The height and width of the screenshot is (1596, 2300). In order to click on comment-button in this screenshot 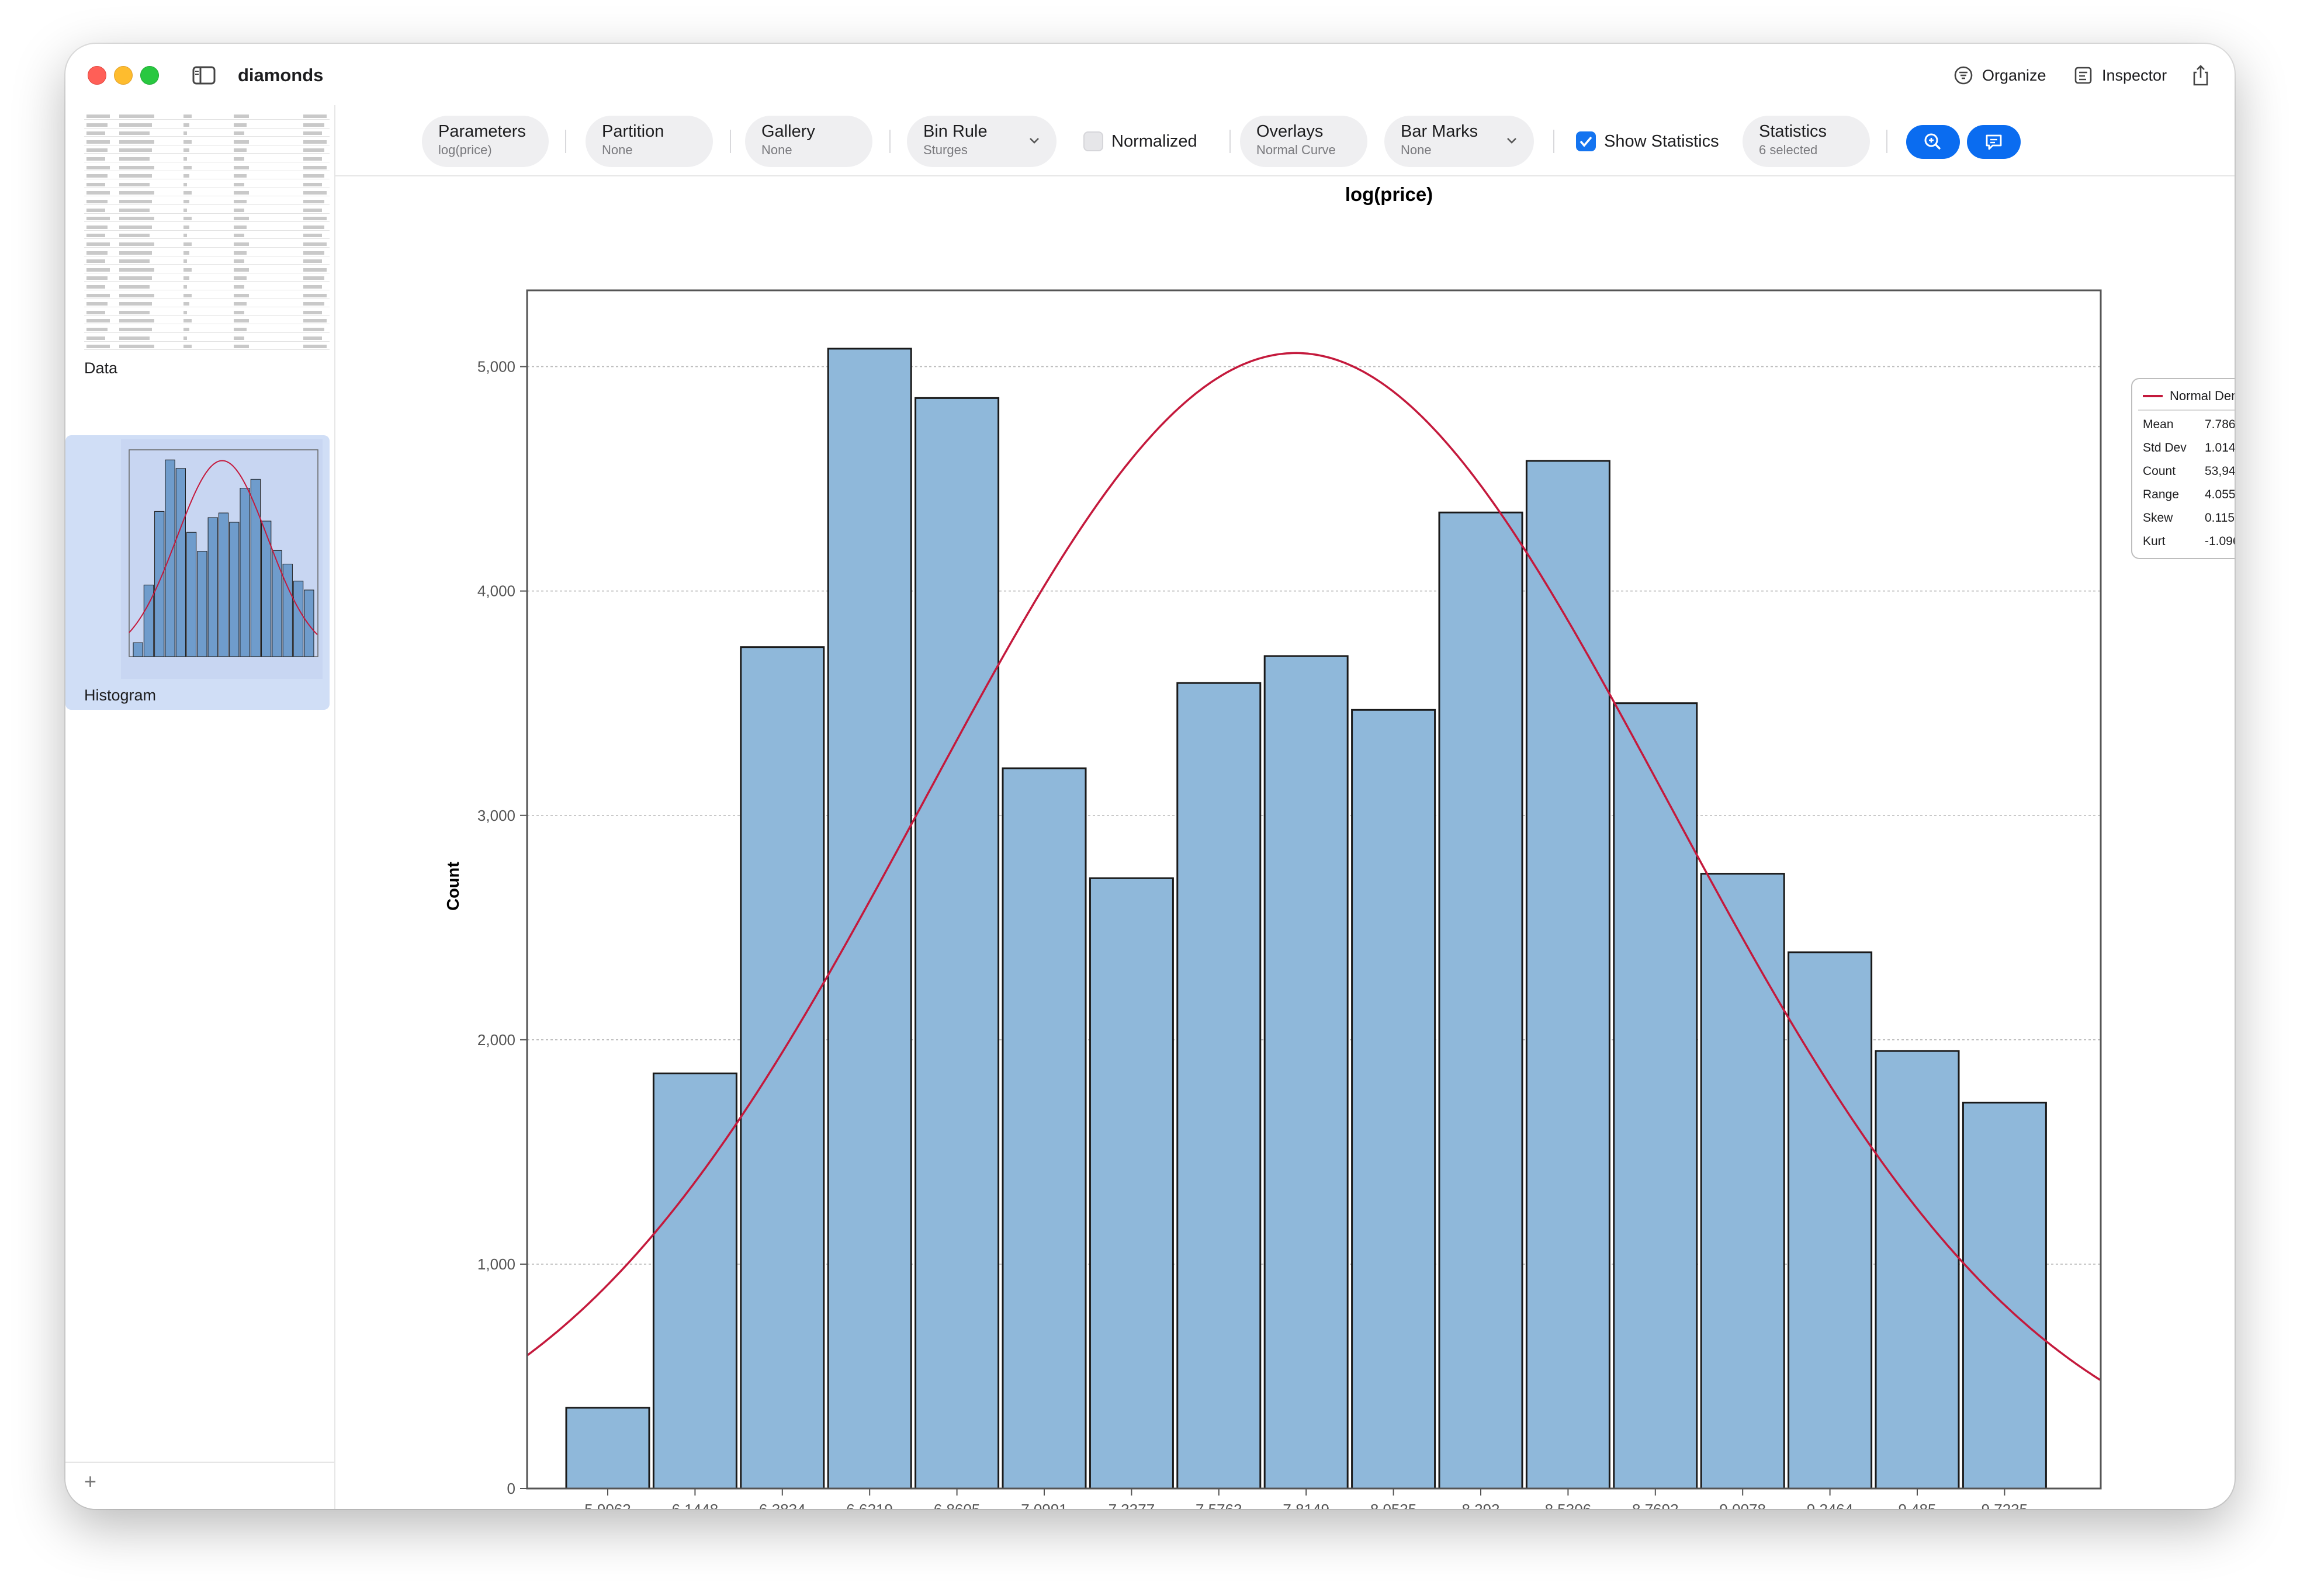, I will do `click(1994, 142)`.